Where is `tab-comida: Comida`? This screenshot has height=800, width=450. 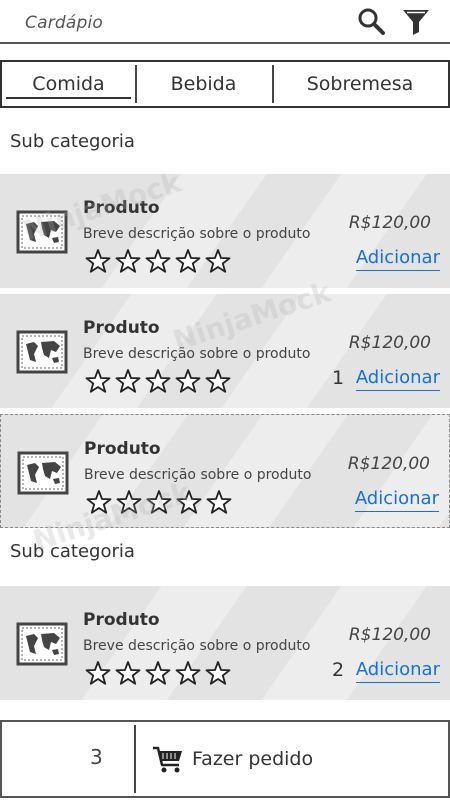
tab-comida: Comida is located at coordinates (68, 84).